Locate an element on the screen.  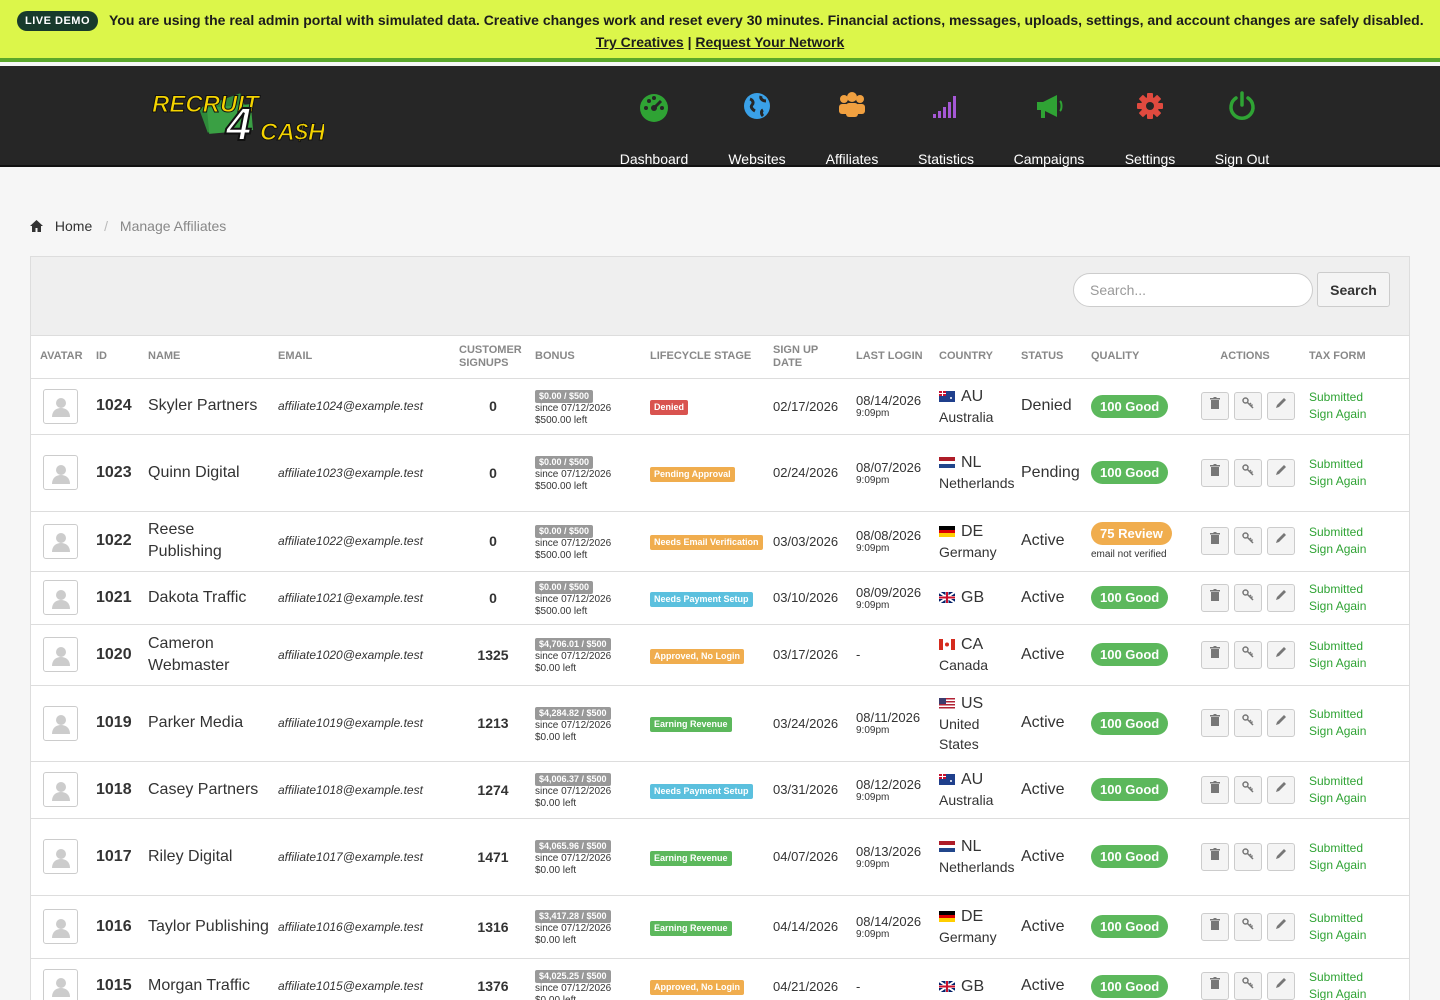
nav-sign-out: Sign Out is located at coordinates (1242, 116).